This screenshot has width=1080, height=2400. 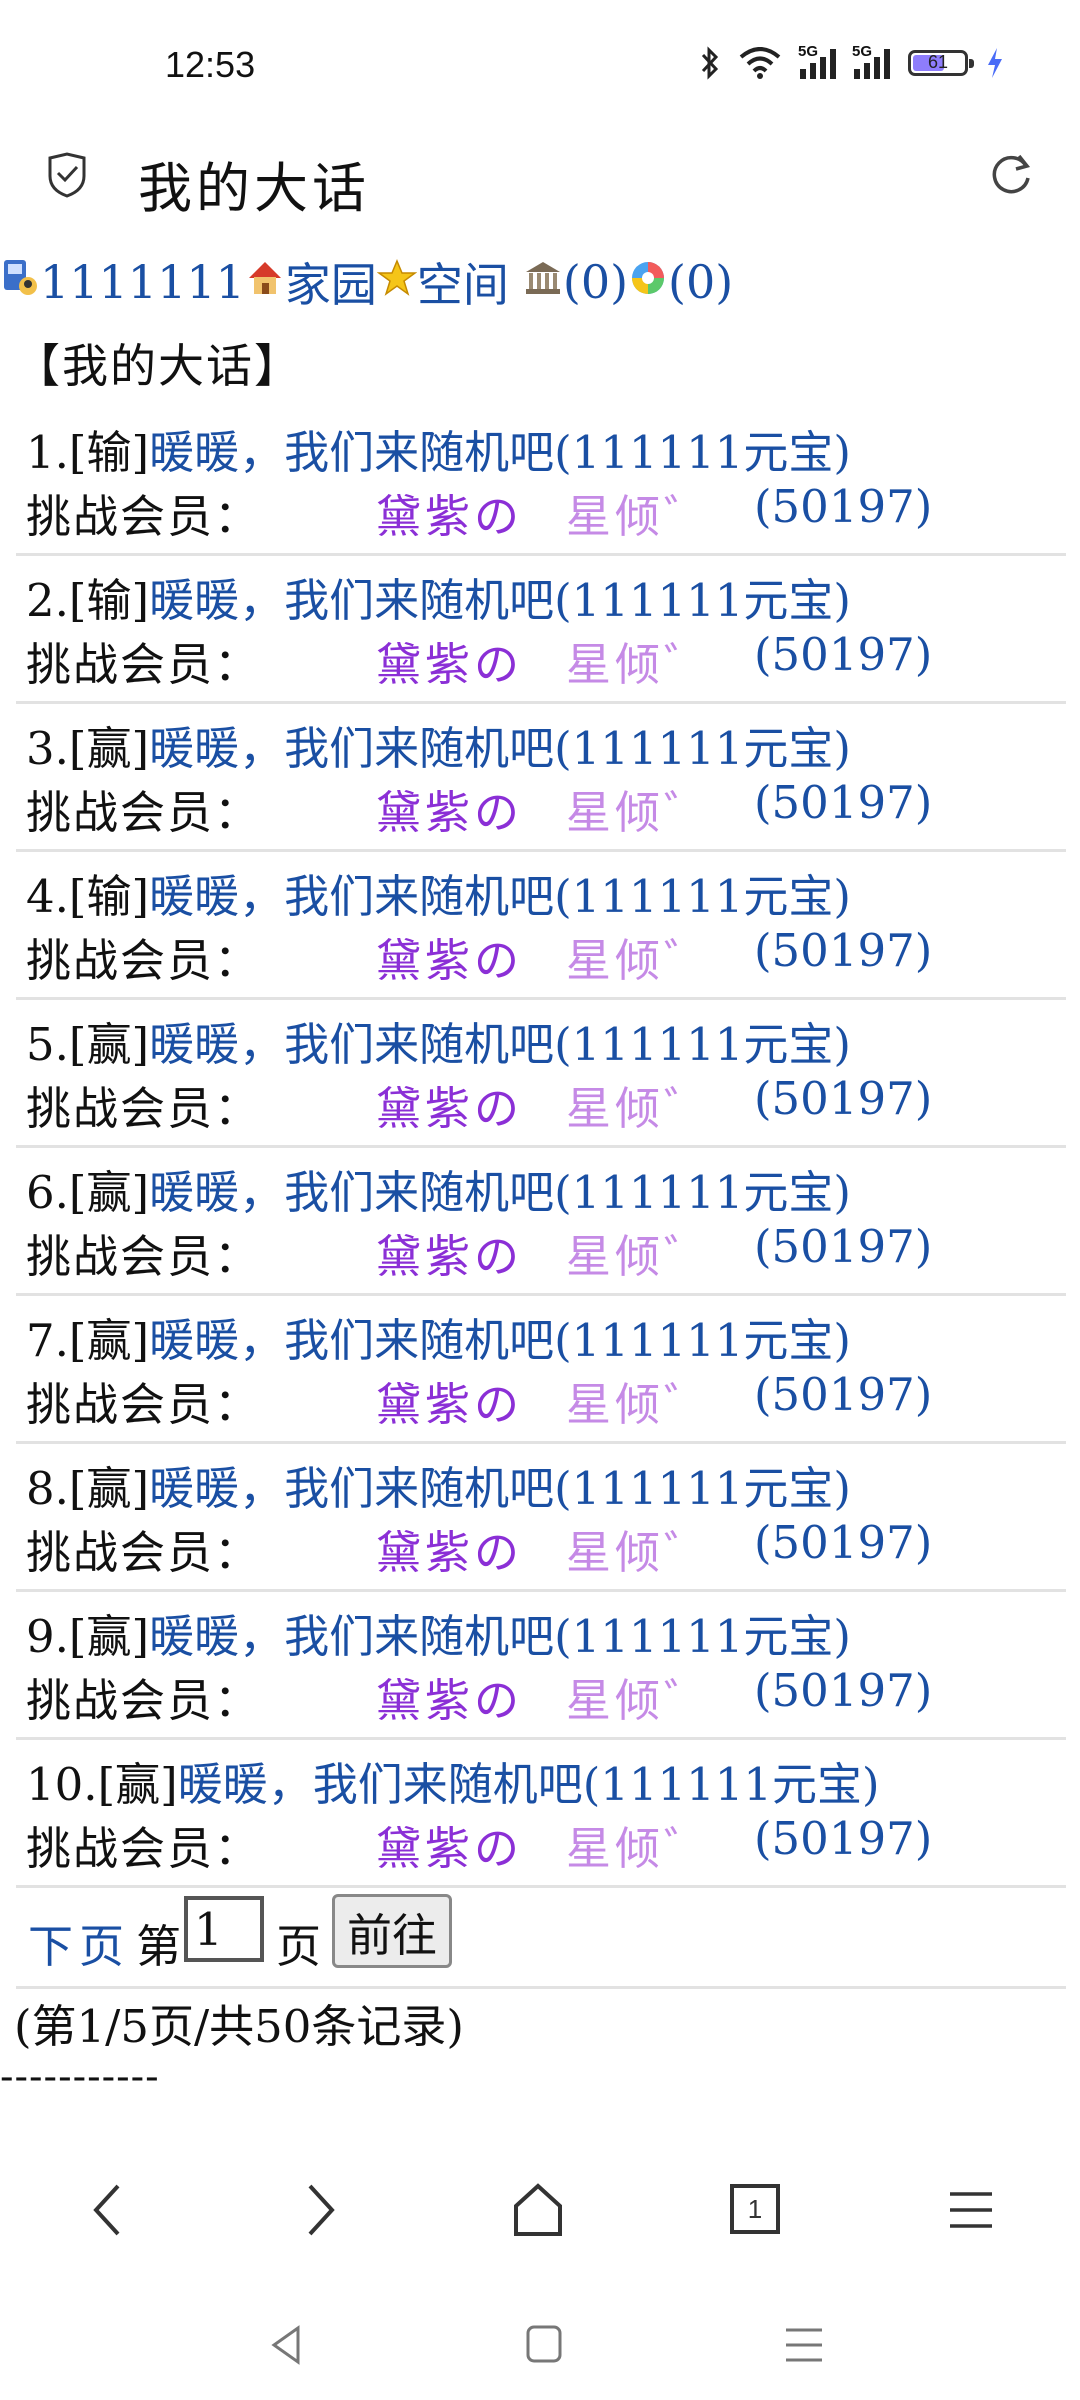 I want to click on item-title-line: 6.[赢]暖暖，我们来随机吧(111111元宝), so click(x=438, y=1188).